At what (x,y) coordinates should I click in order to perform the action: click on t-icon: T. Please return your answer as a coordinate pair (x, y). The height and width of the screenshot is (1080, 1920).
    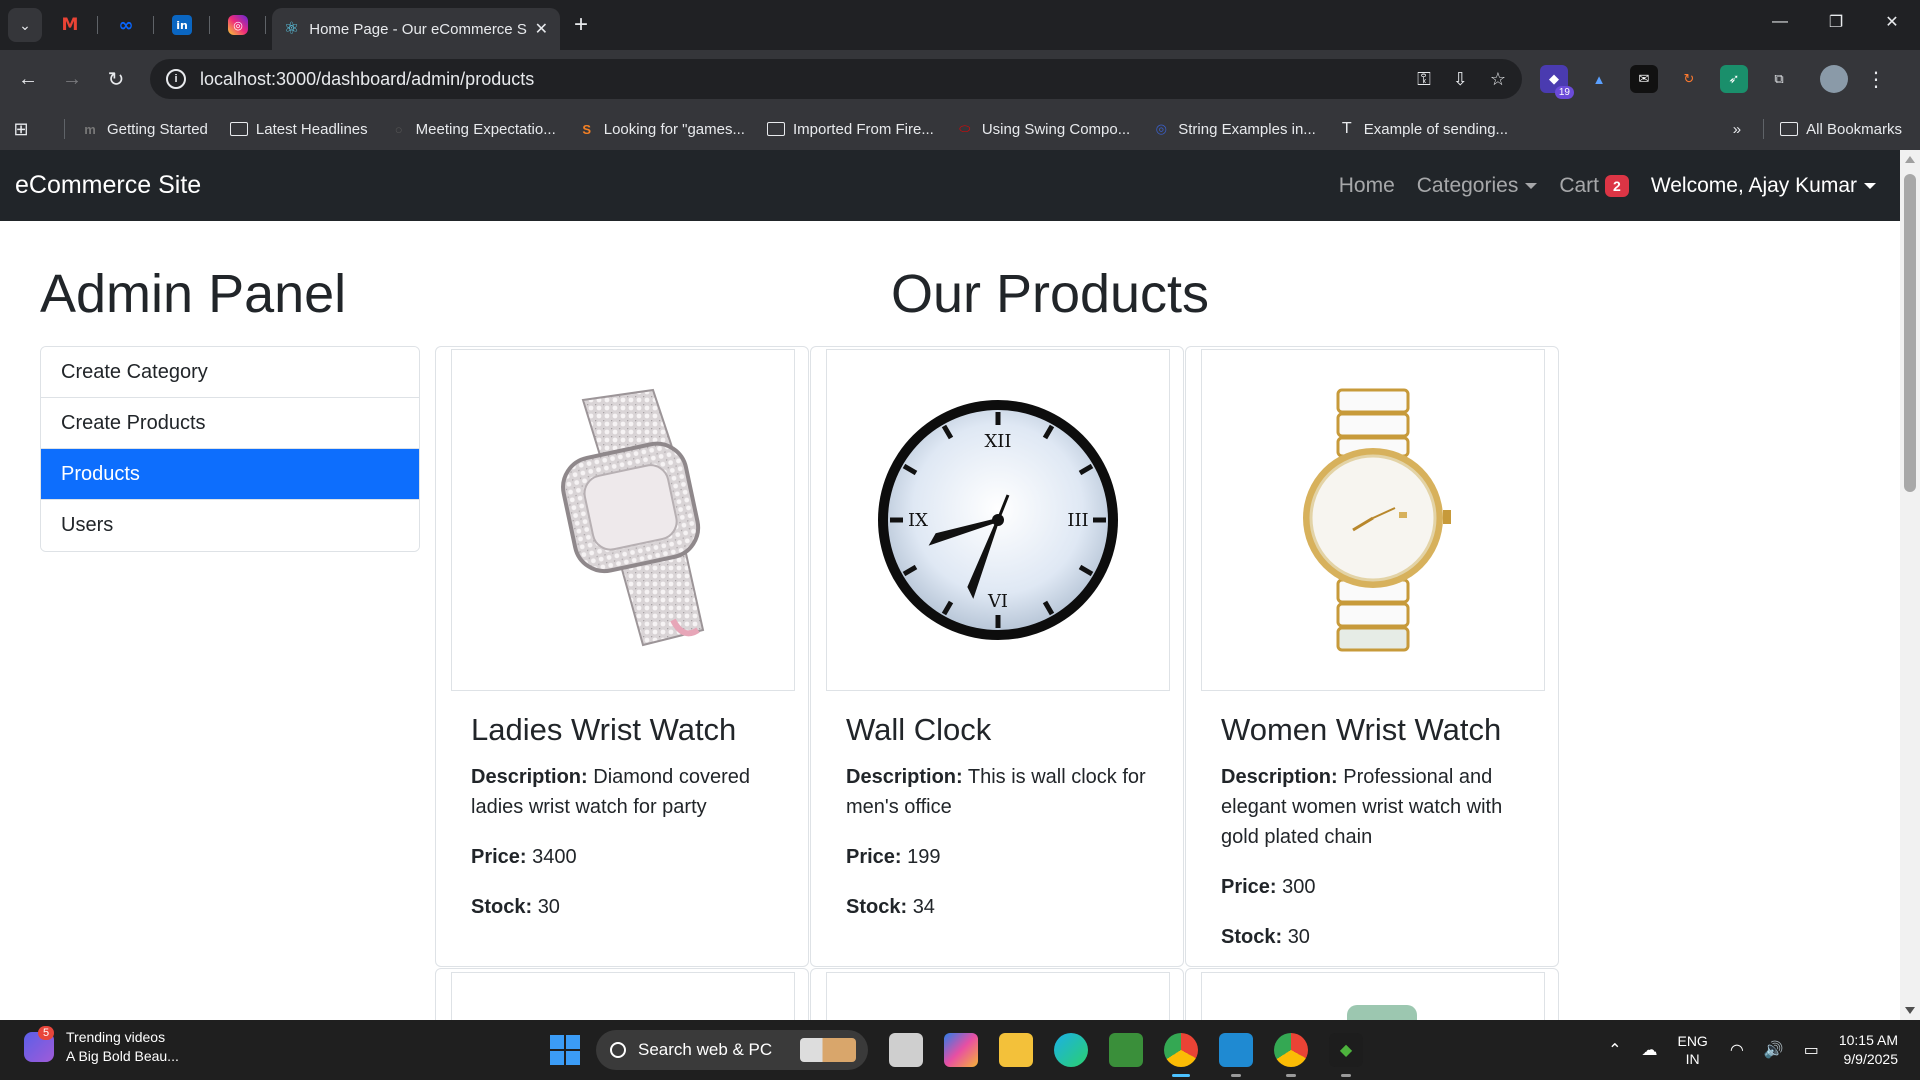
    Looking at the image, I should click on (1346, 128).